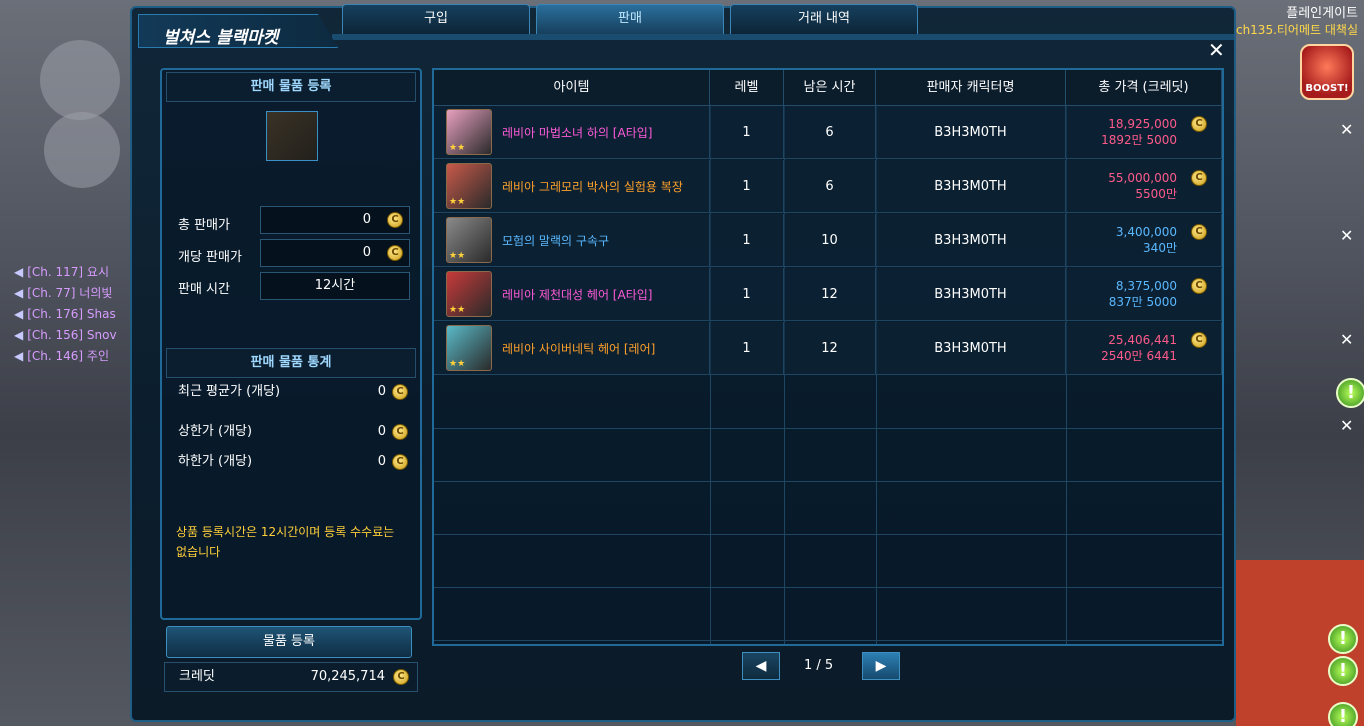  Describe the element at coordinates (747, 87) in the screenshot. I see `header-level: 레벨` at that location.